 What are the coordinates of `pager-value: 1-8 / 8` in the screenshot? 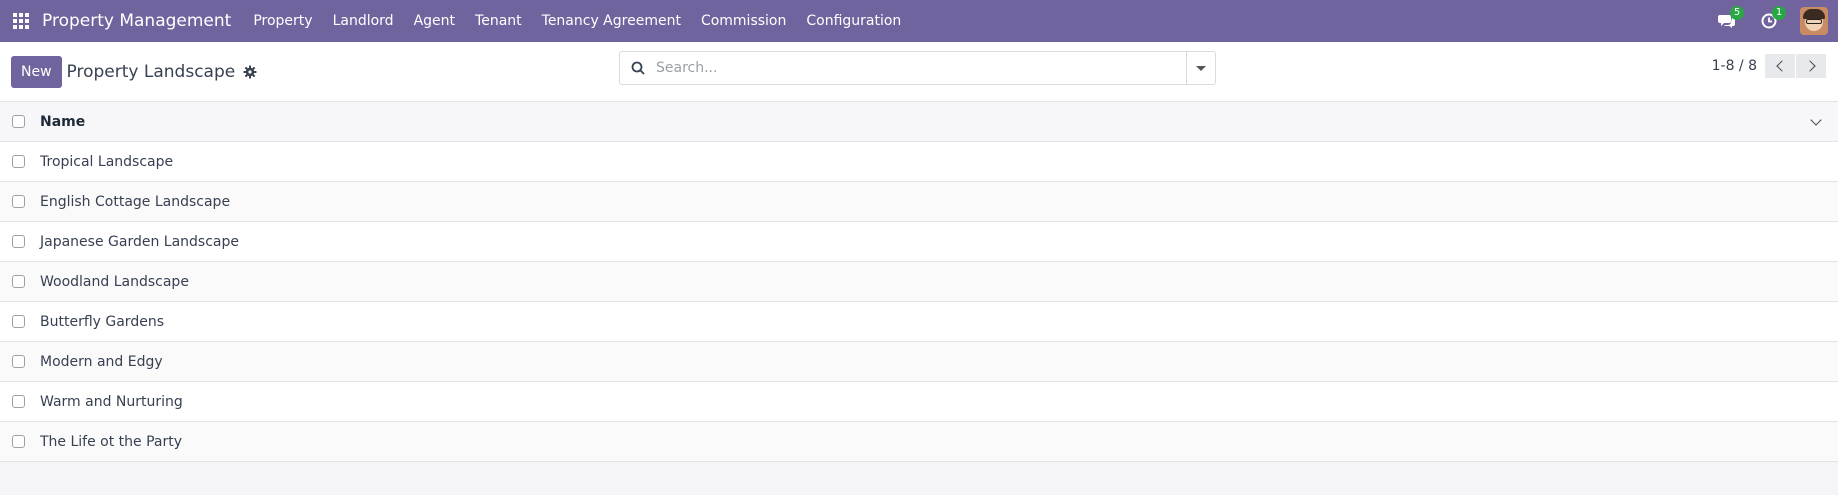 It's located at (1734, 66).